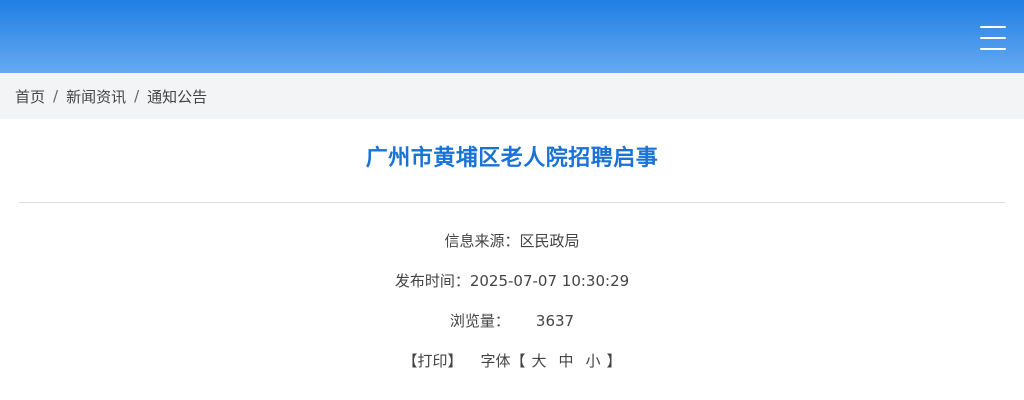  I want to click on print-button: 【打印】, so click(432, 361).